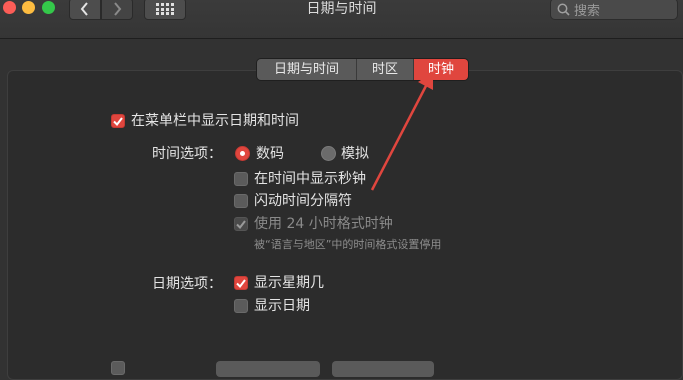 The image size is (683, 380). Describe the element at coordinates (242, 153) in the screenshot. I see `digital-radio` at that location.